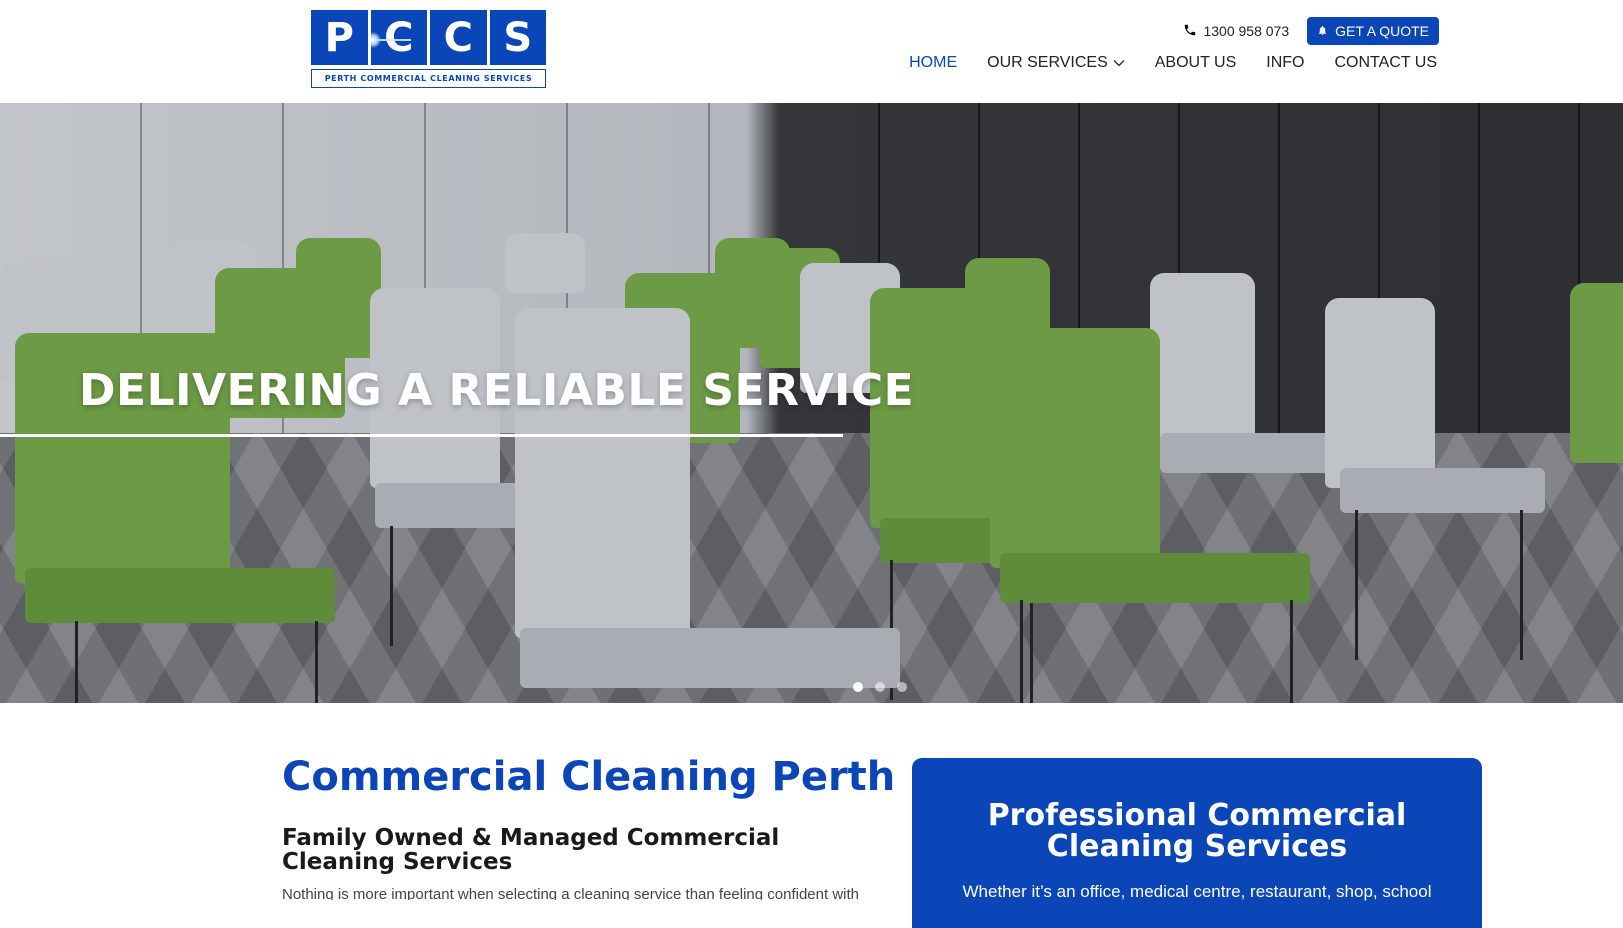  I want to click on slider-dots, so click(880, 687).